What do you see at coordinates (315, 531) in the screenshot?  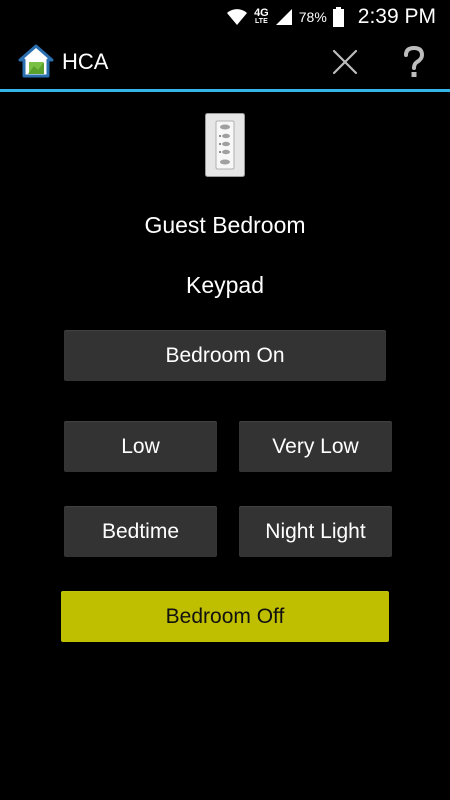 I see `night-light-button: Night Light` at bounding box center [315, 531].